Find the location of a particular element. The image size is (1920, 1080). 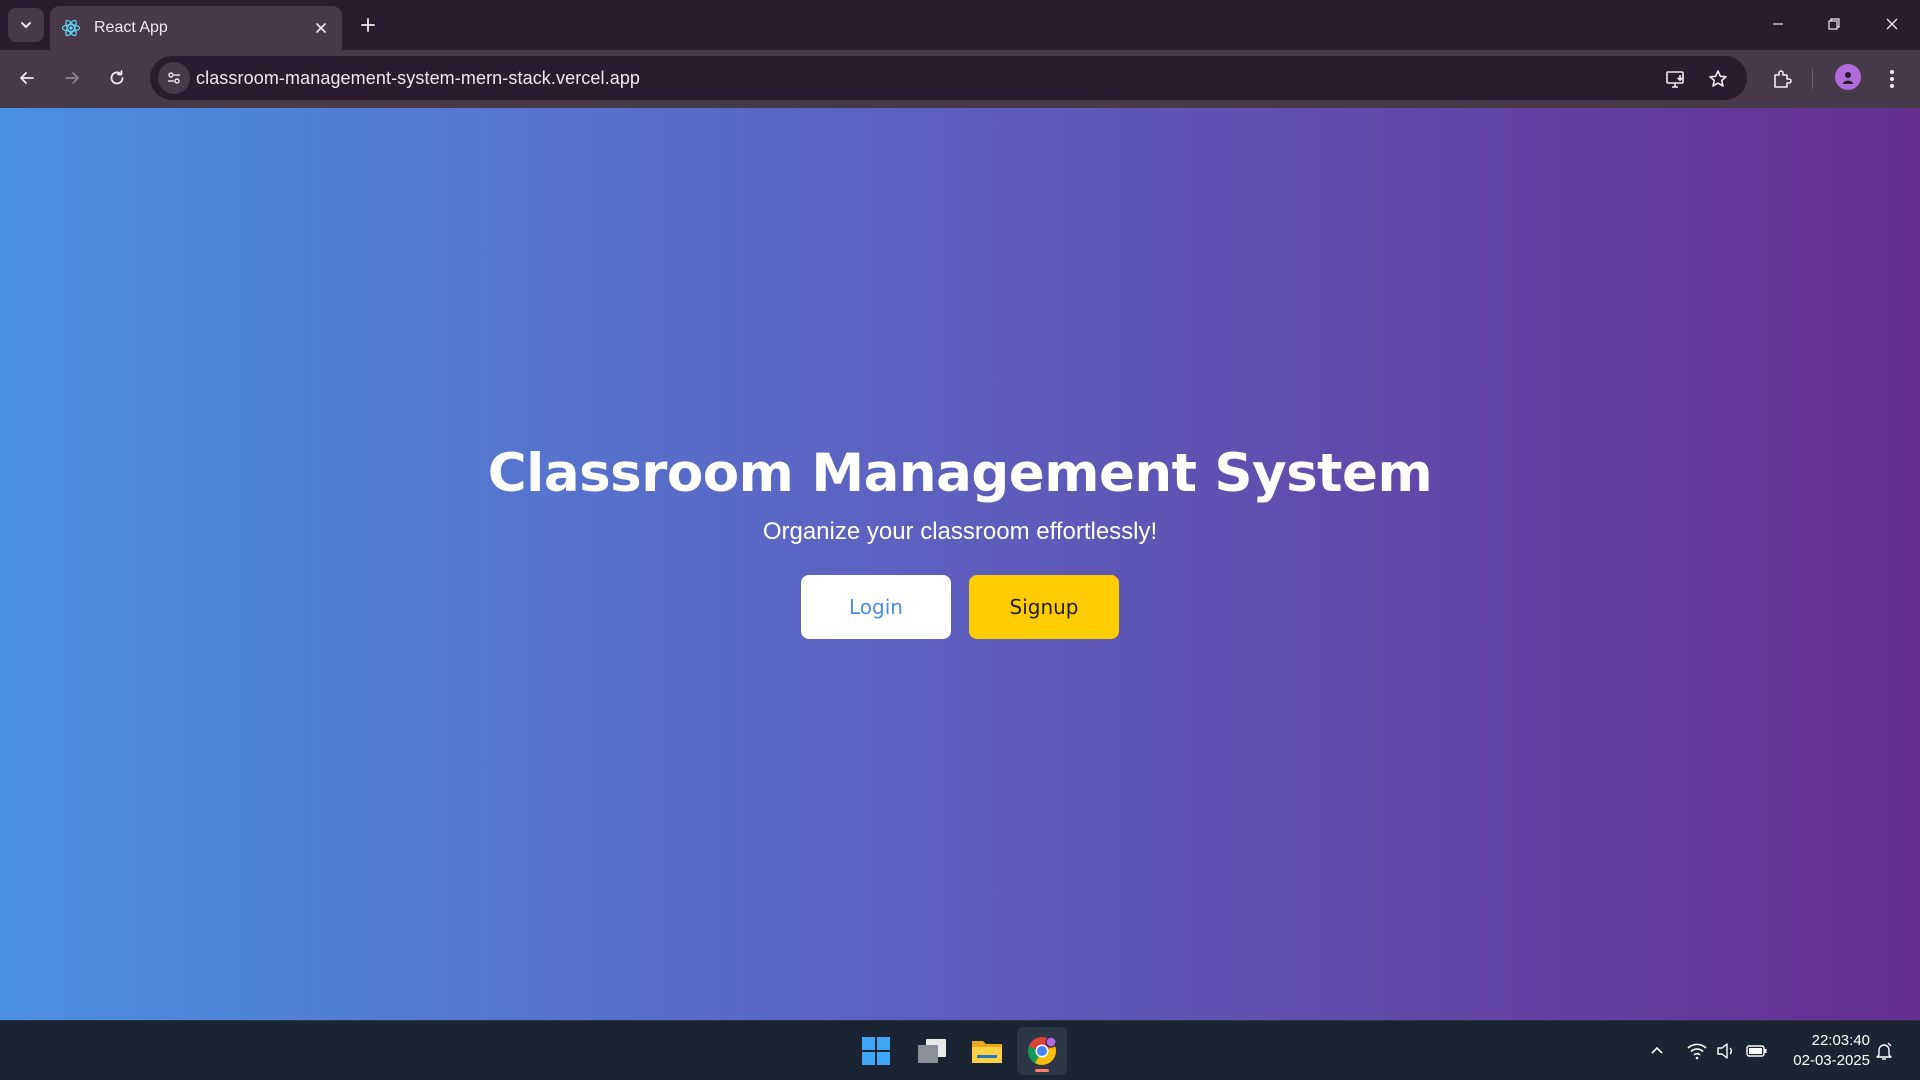

tab-strip: React App is located at coordinates (960, 25).